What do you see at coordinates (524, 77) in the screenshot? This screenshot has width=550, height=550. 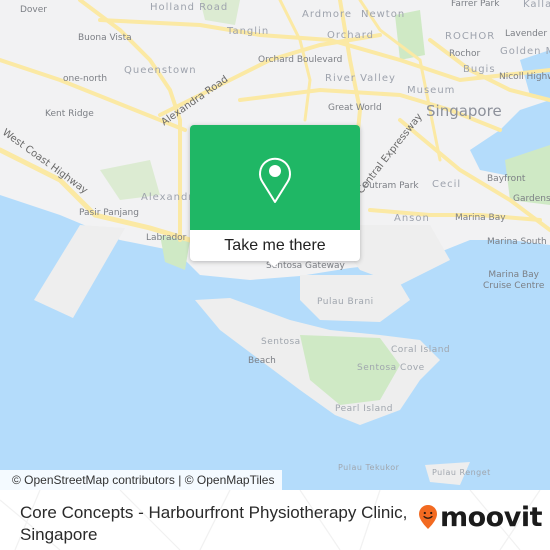 I see `map-label-nicoll-highway: Nicoll Highway` at bounding box center [524, 77].